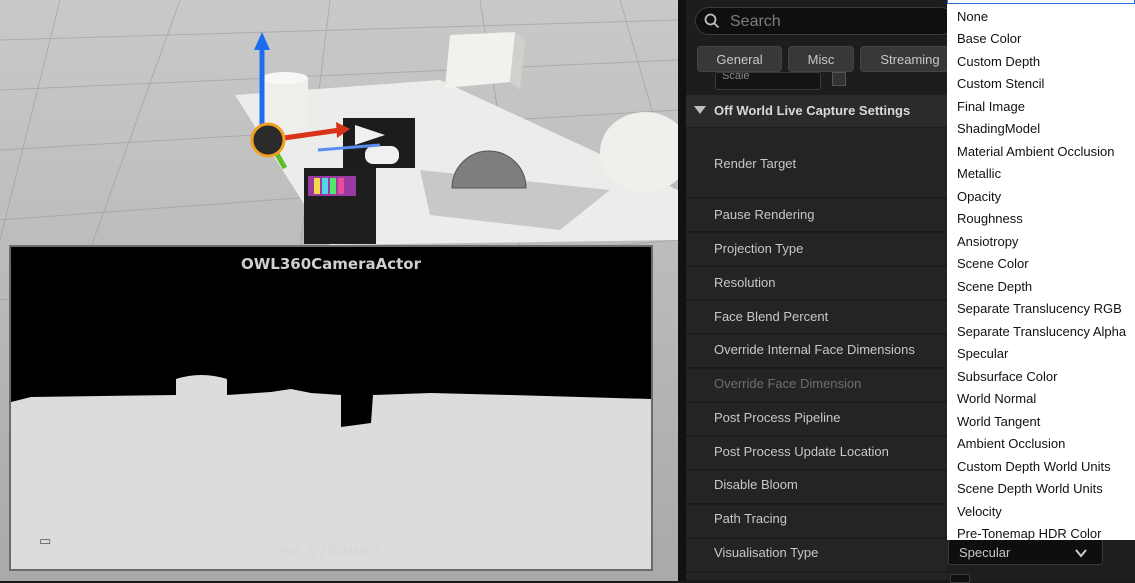  I want to click on tab-streaming: Streaming, so click(910, 59).